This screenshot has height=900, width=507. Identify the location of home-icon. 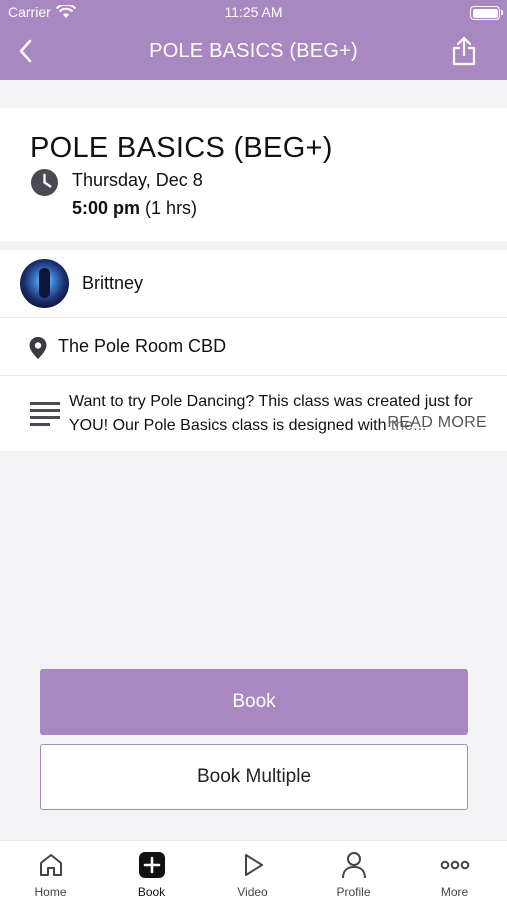
(51, 865).